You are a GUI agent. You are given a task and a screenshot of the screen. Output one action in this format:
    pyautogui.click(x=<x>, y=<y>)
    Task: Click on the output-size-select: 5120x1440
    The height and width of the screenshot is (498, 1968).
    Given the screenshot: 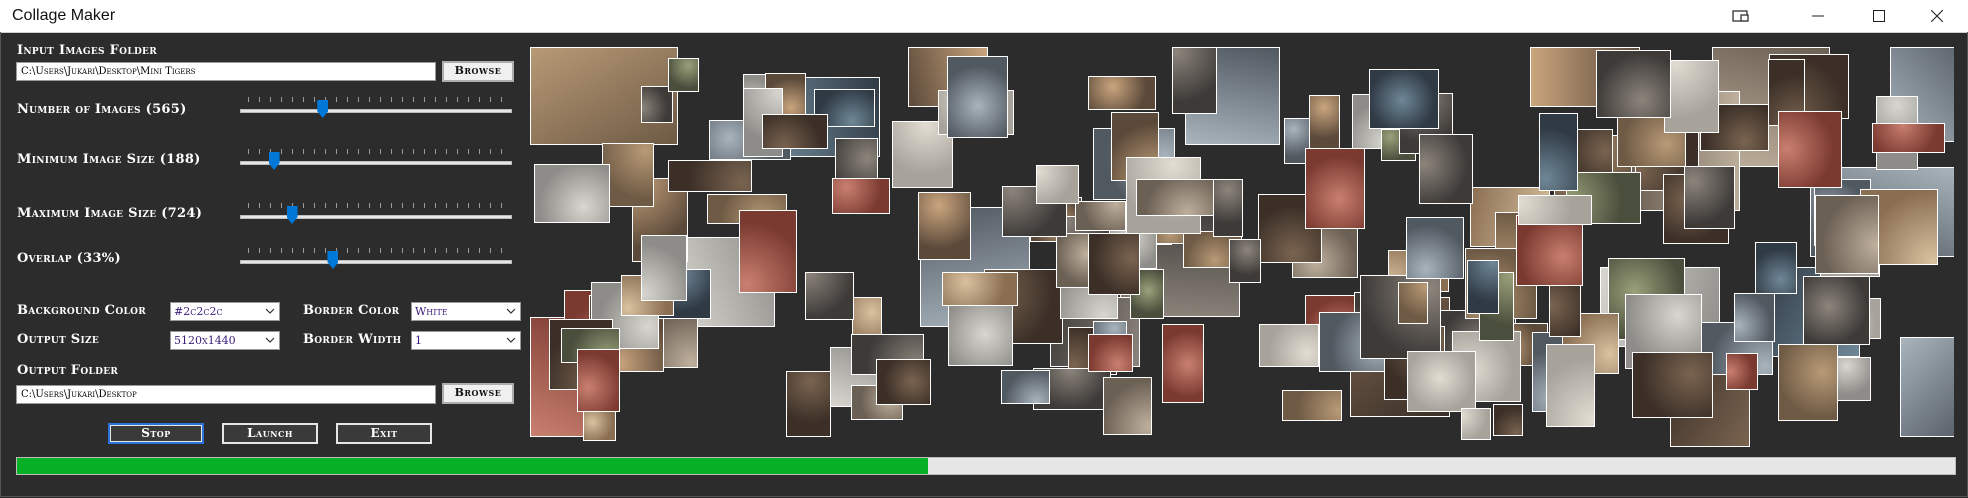 What is the action you would take?
    pyautogui.click(x=225, y=340)
    